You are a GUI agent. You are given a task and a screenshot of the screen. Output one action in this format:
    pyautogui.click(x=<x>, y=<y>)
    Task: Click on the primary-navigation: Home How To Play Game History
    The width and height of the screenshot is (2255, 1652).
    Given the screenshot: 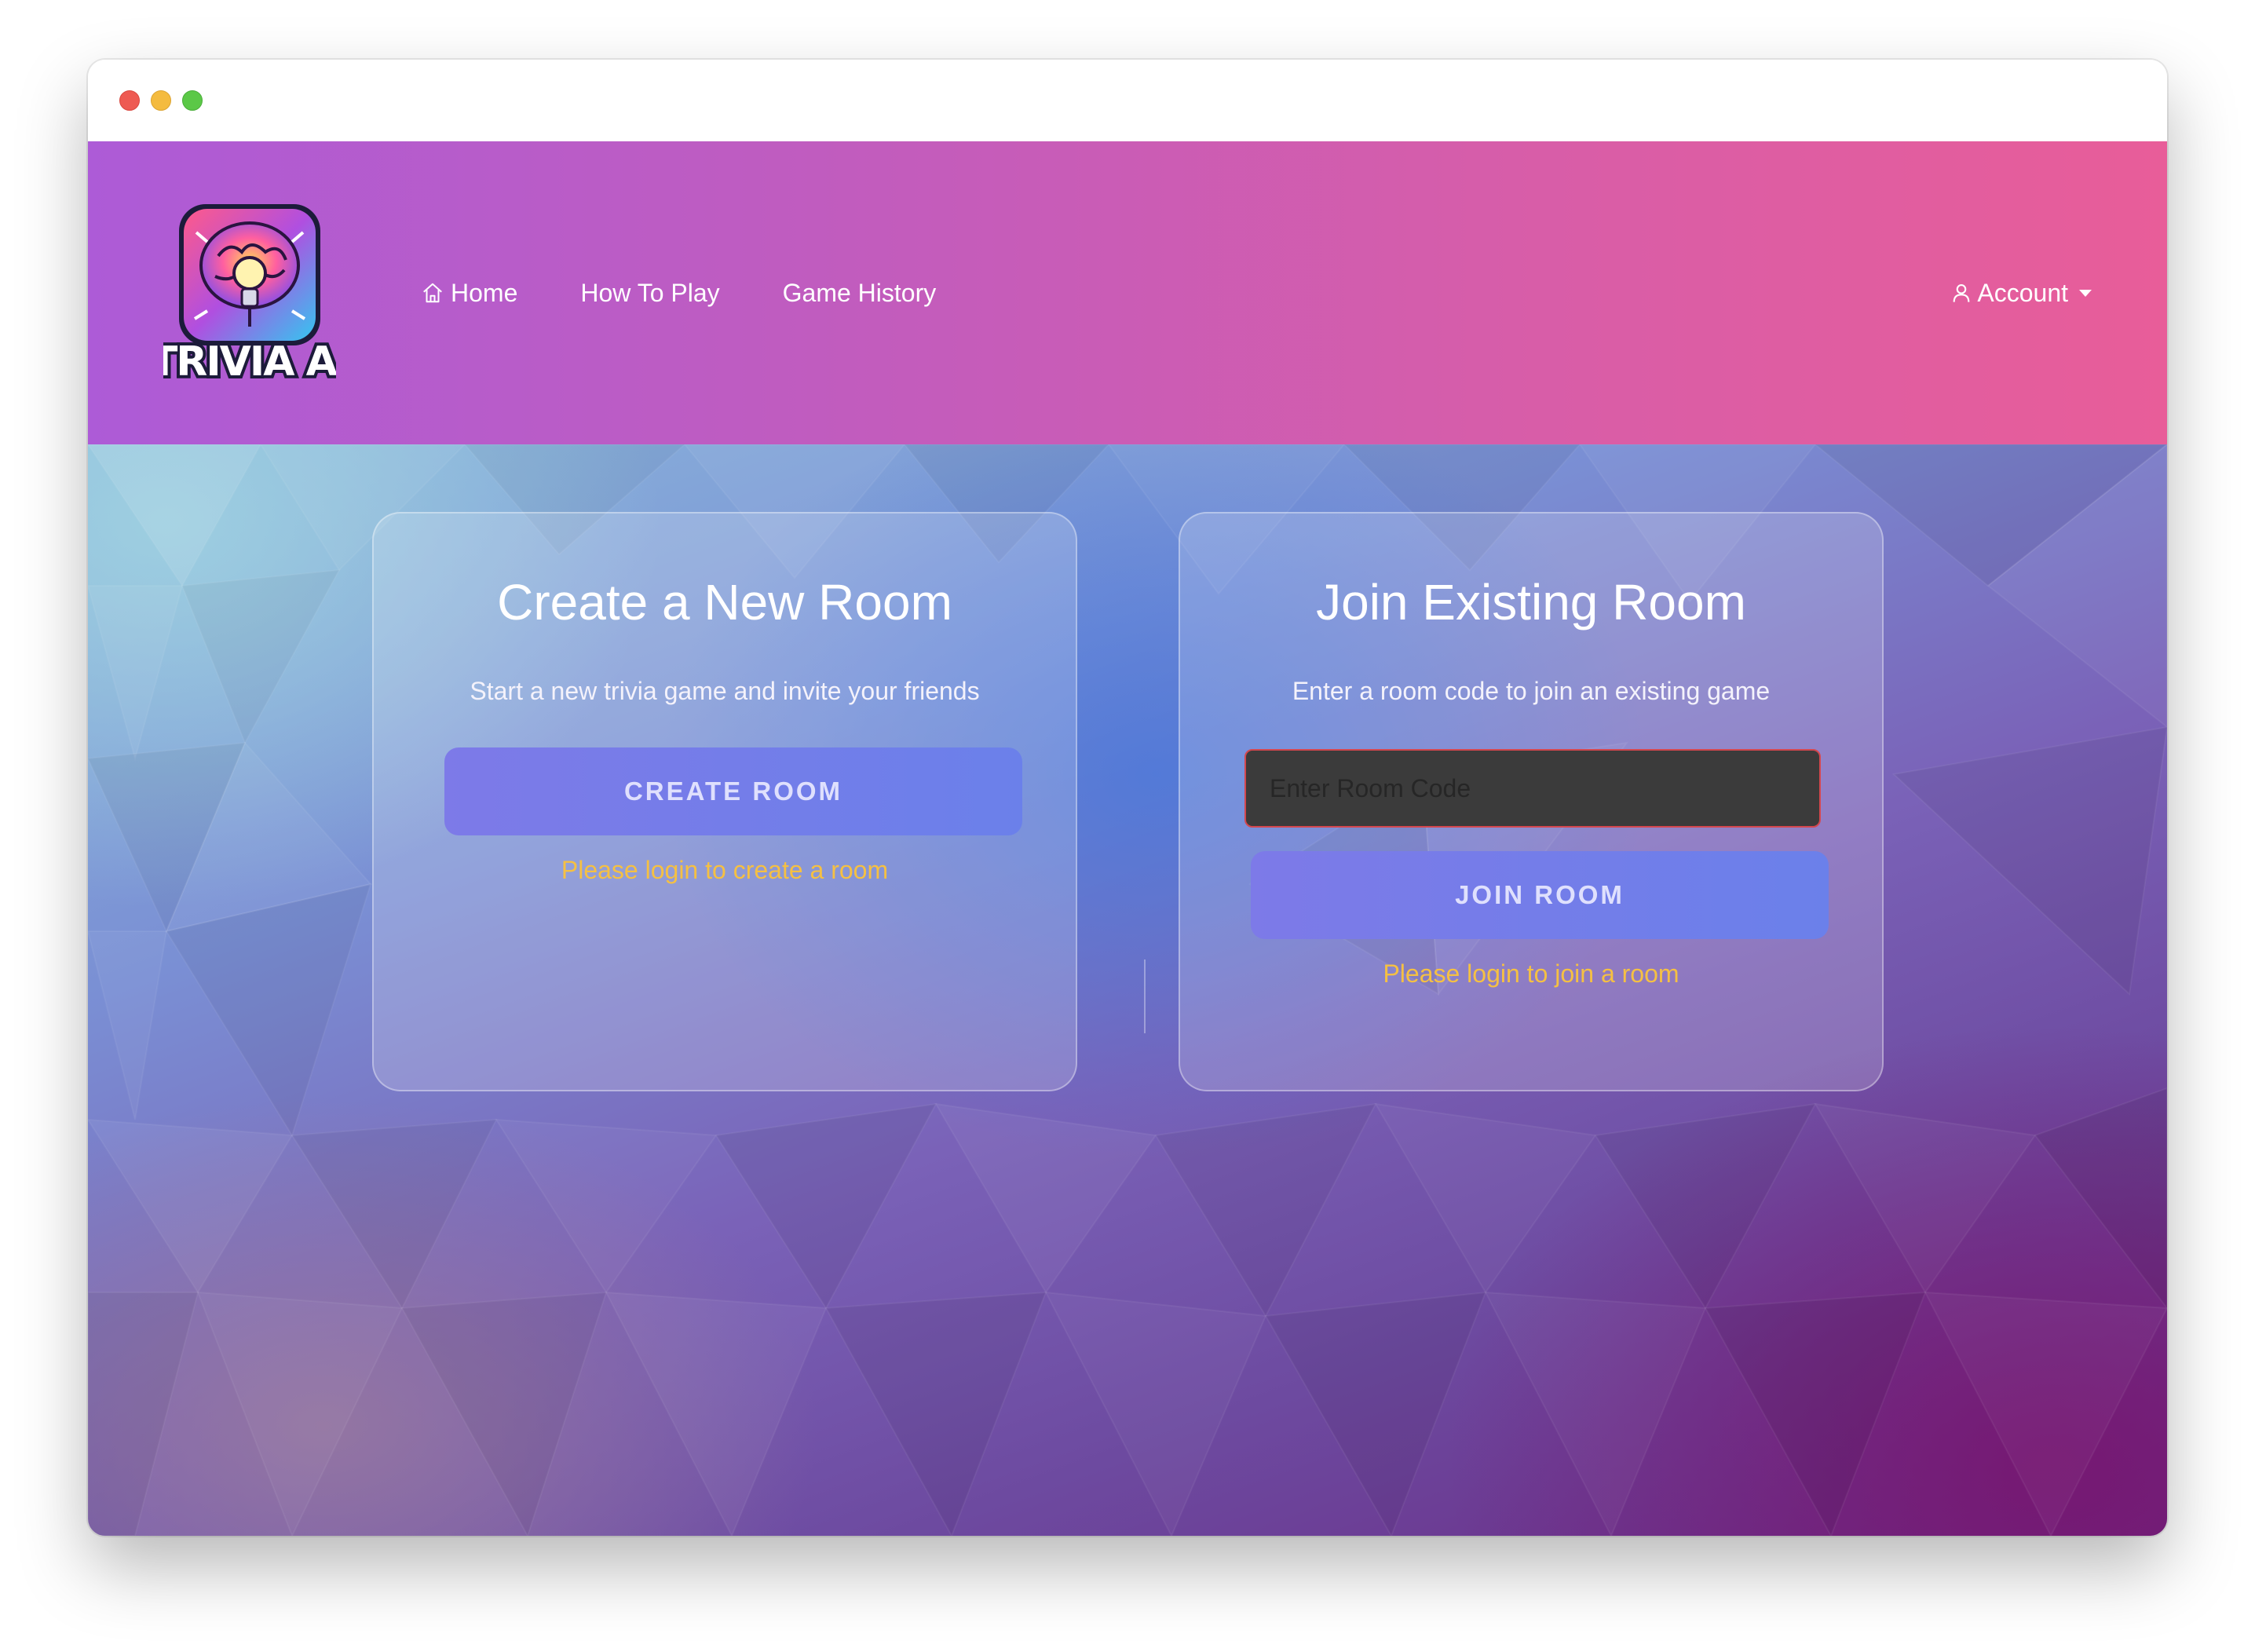 What is the action you would take?
    pyautogui.click(x=679, y=292)
    